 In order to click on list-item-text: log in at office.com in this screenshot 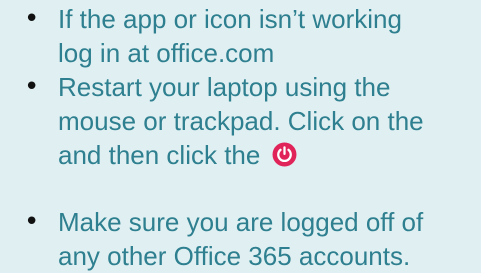, I will do `click(166, 53)`.